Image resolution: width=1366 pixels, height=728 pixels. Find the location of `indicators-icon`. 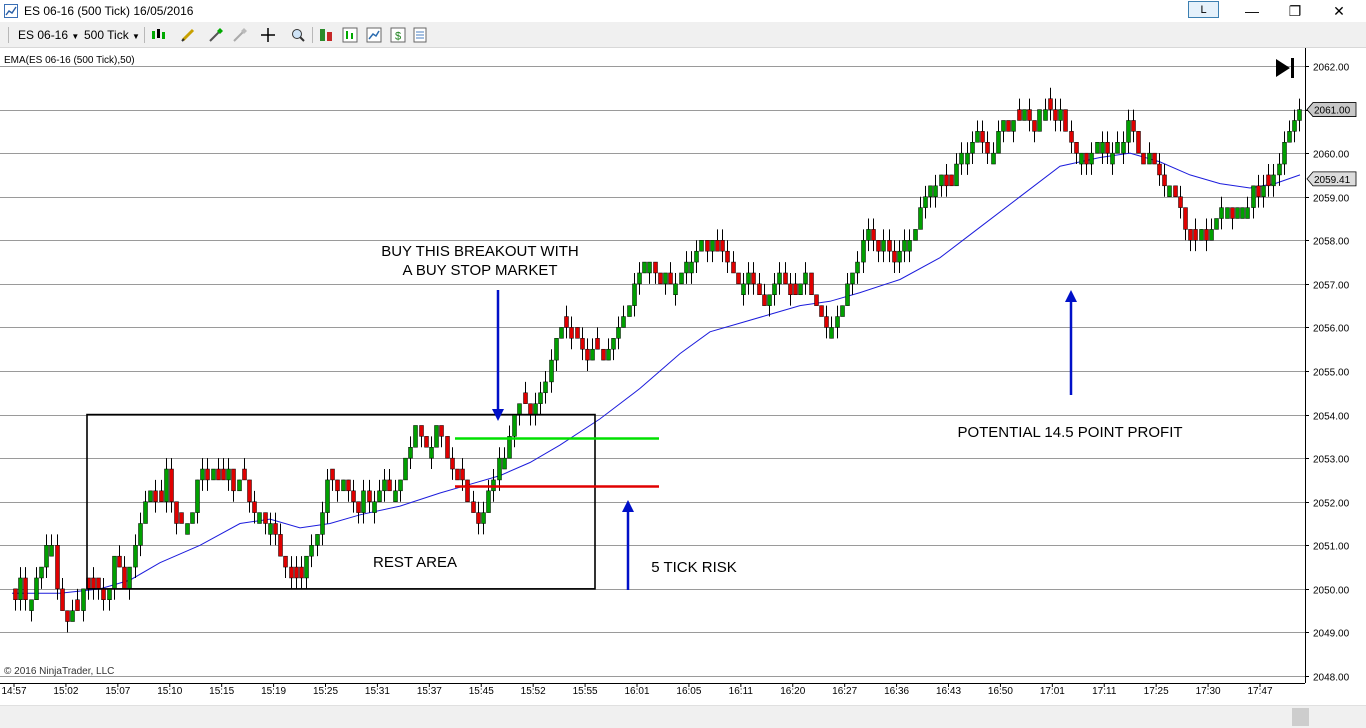

indicators-icon is located at coordinates (350, 35).